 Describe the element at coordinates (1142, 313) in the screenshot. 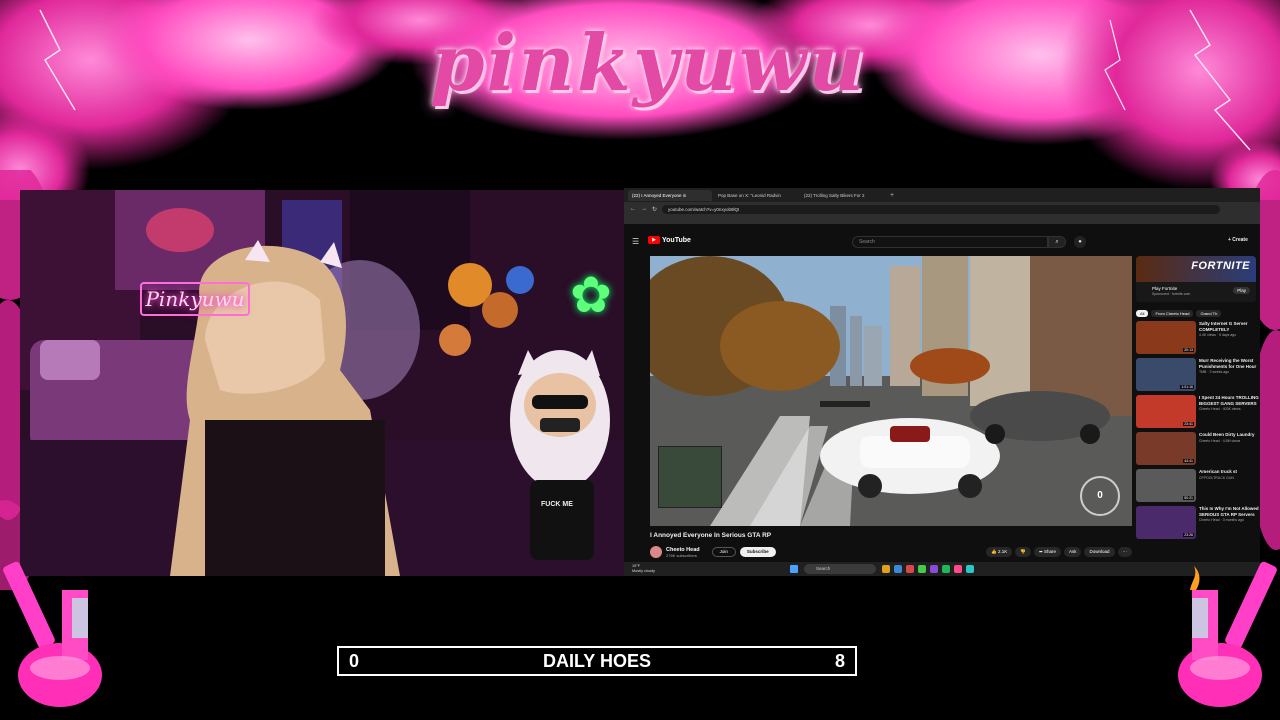

I see `chip-all: All` at that location.